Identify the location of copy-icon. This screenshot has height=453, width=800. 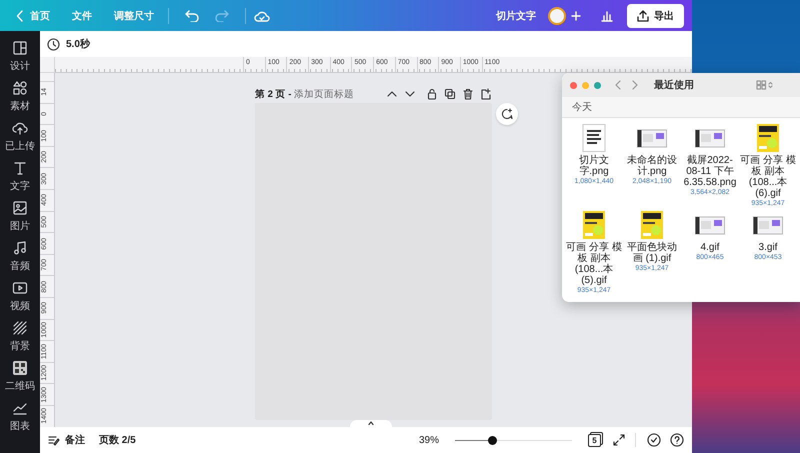
(450, 94).